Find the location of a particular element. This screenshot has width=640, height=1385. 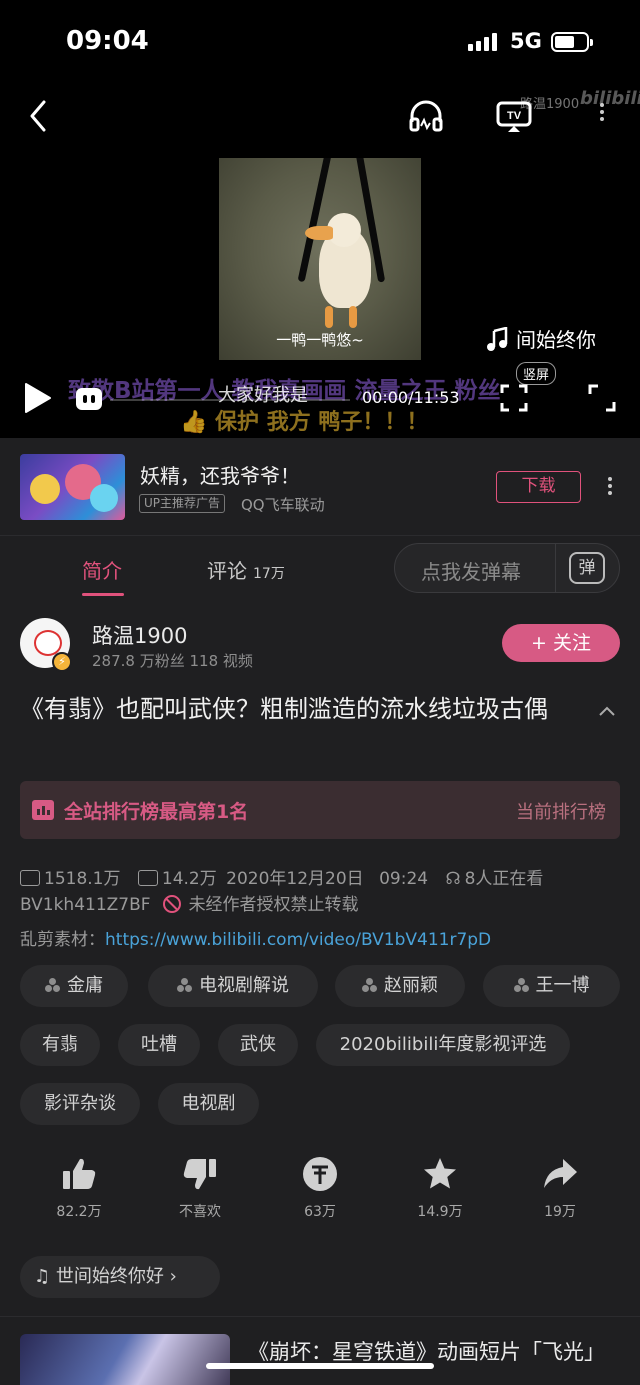

danmaku-placeholder: 点我发弹幕 is located at coordinates (471, 572).